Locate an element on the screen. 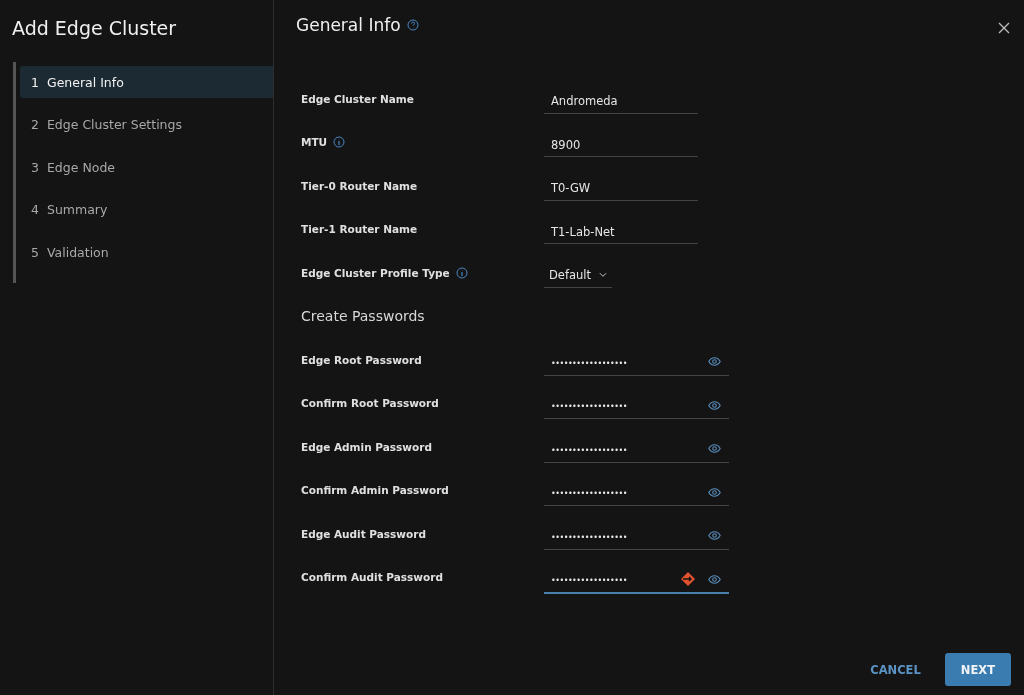  field-label: Edge Admin Password is located at coordinates (366, 446).